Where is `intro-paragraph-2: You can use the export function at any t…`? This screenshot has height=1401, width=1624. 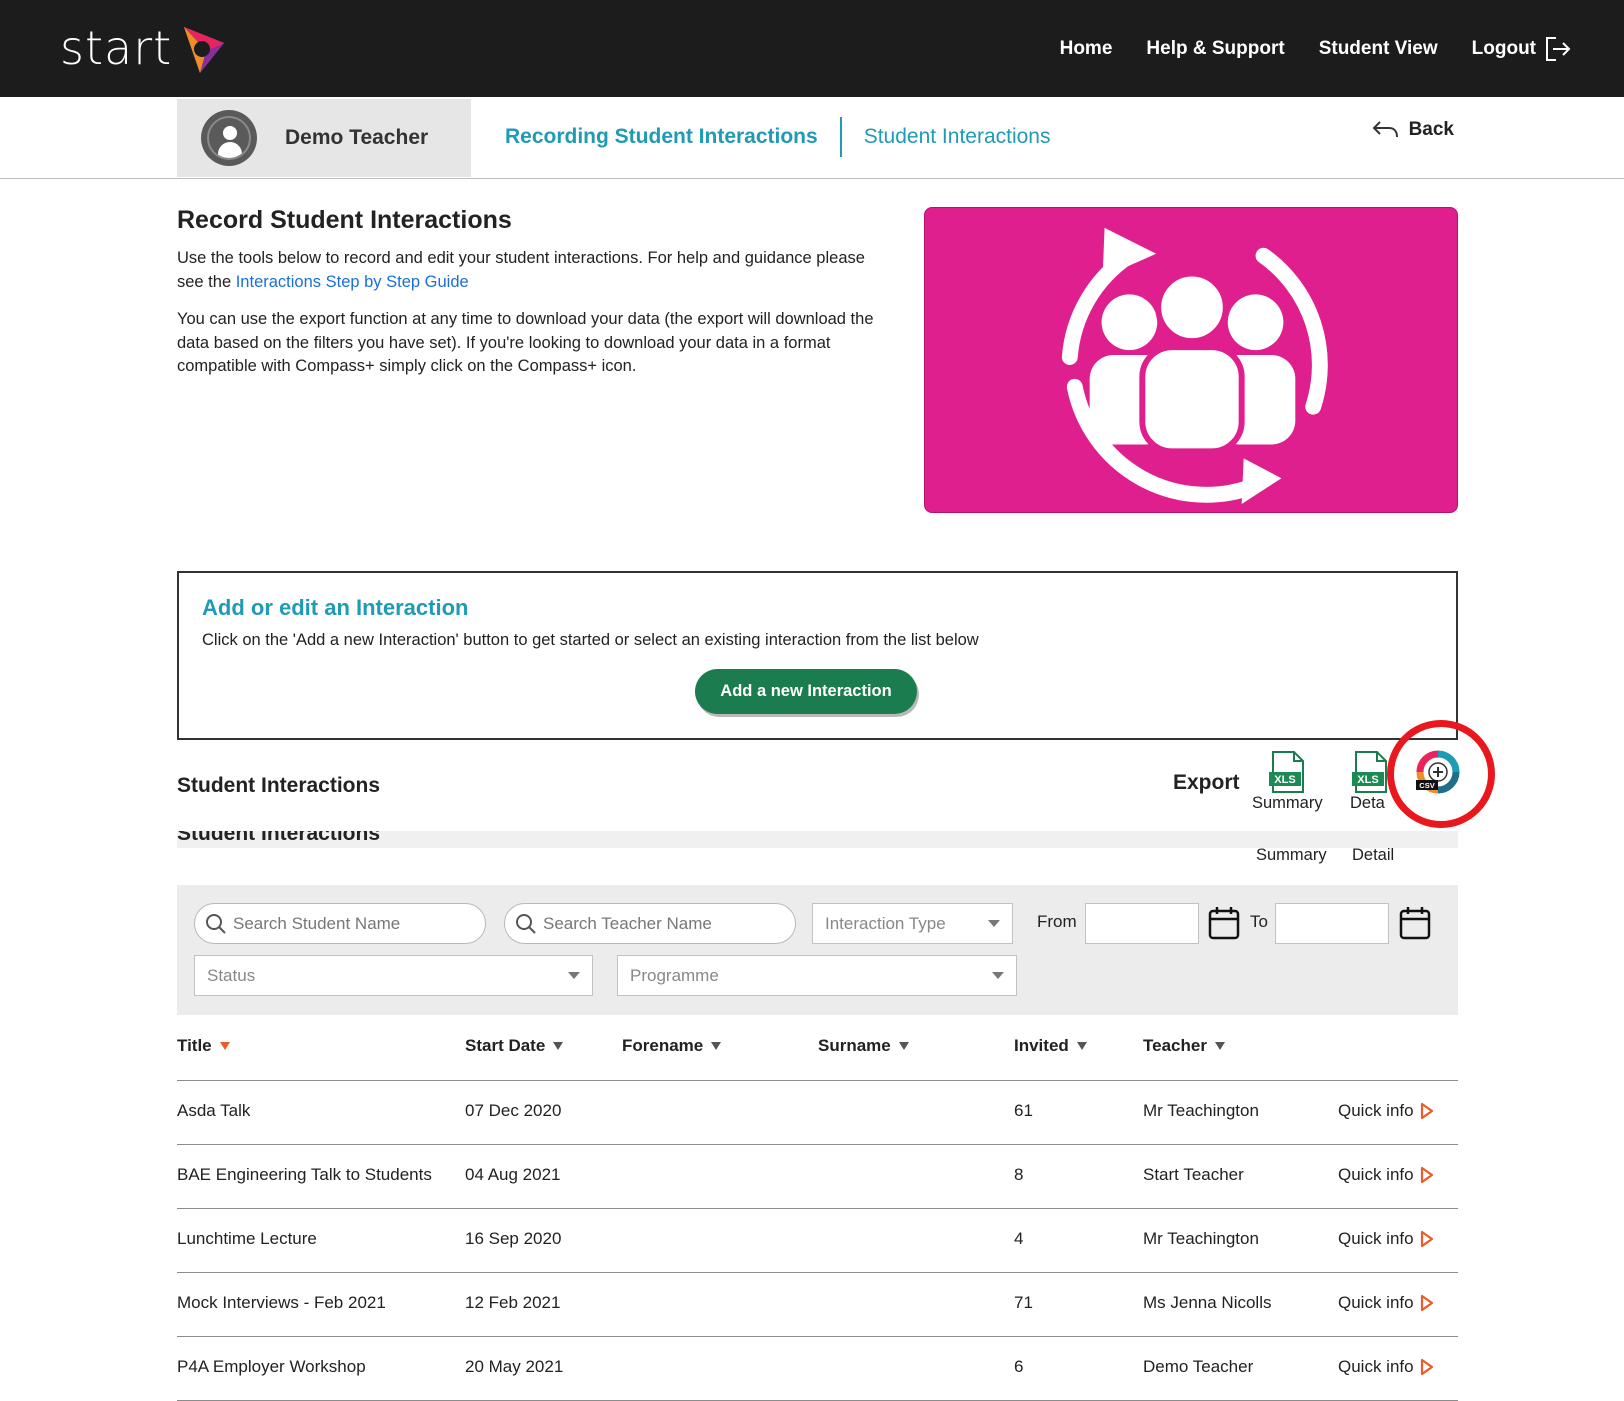
intro-paragraph-2: You can use the export function at any t… is located at coordinates (525, 342).